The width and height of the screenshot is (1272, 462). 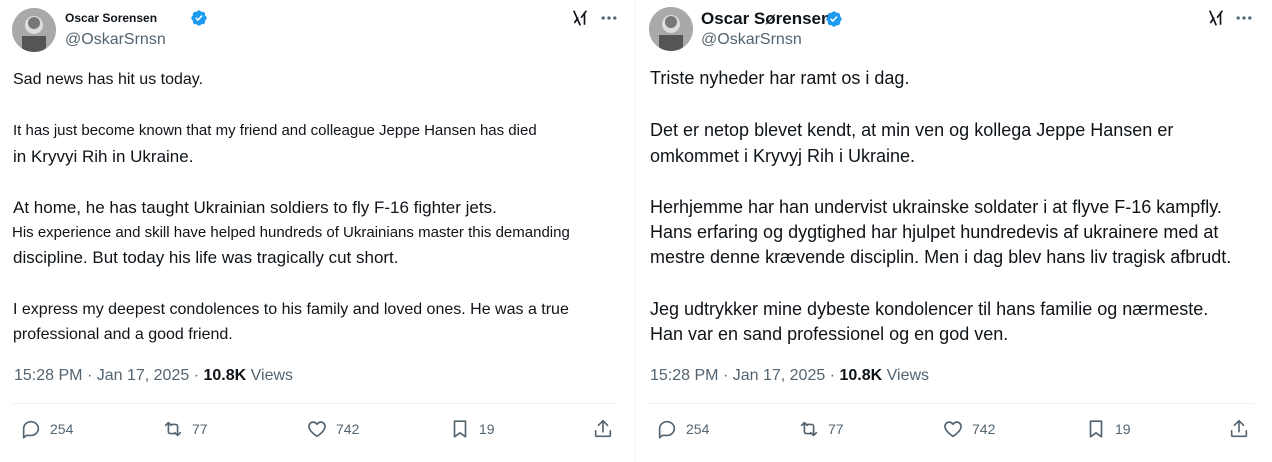 I want to click on author-name: Oscar Sorensen, so click(x=111, y=18).